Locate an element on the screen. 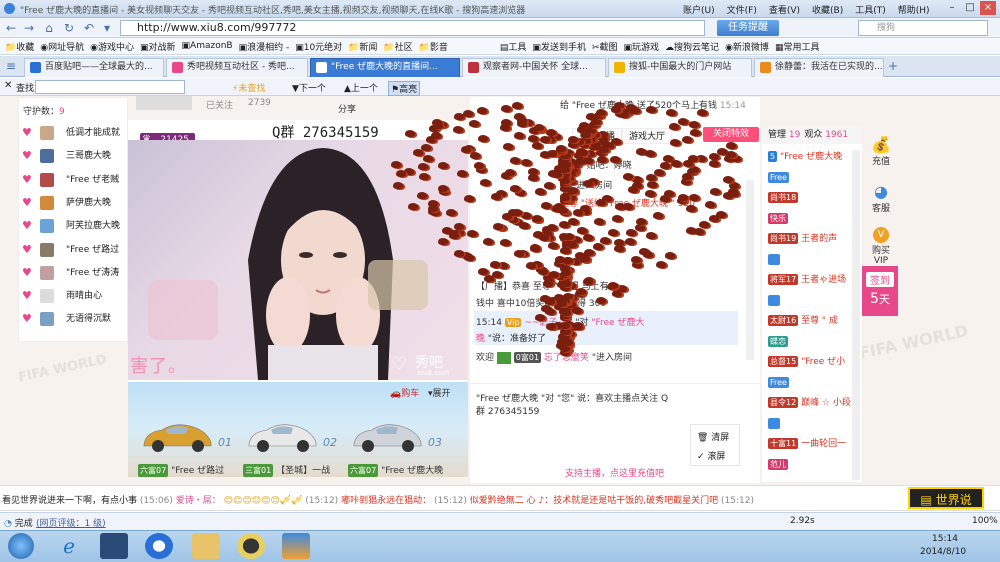 This screenshot has height=562, width=1000. viewer-row: 范儿 is located at coordinates (810, 465).